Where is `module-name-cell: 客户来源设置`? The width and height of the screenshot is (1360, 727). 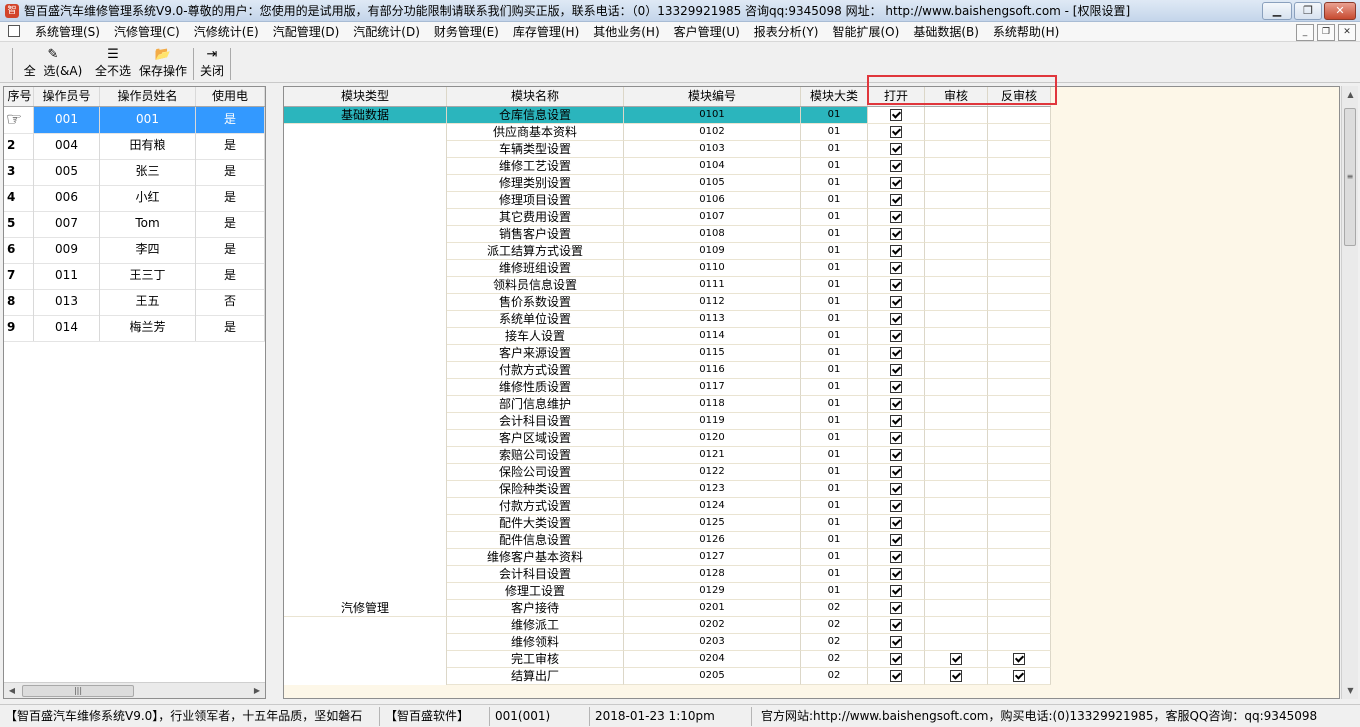 module-name-cell: 客户来源设置 is located at coordinates (535, 353).